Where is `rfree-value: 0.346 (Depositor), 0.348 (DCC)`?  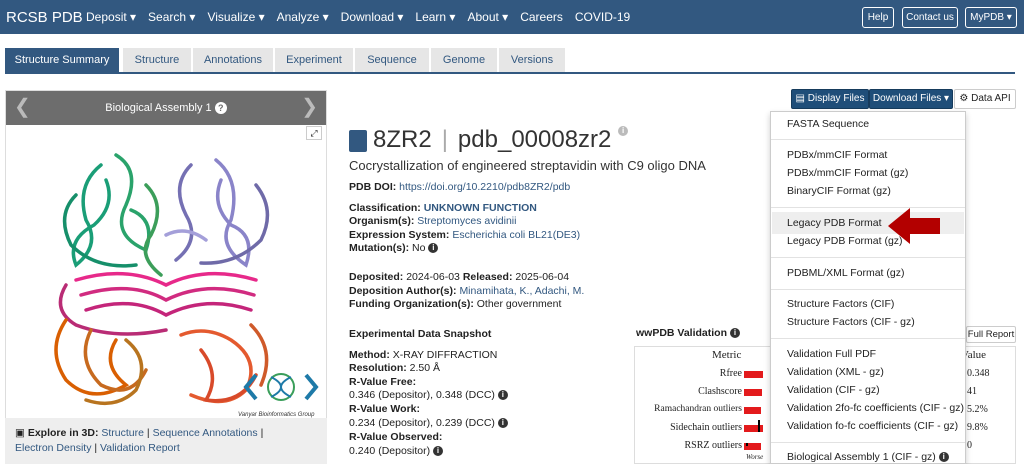 rfree-value: 0.346 (Depositor), 0.348 (DCC) is located at coordinates (422, 395).